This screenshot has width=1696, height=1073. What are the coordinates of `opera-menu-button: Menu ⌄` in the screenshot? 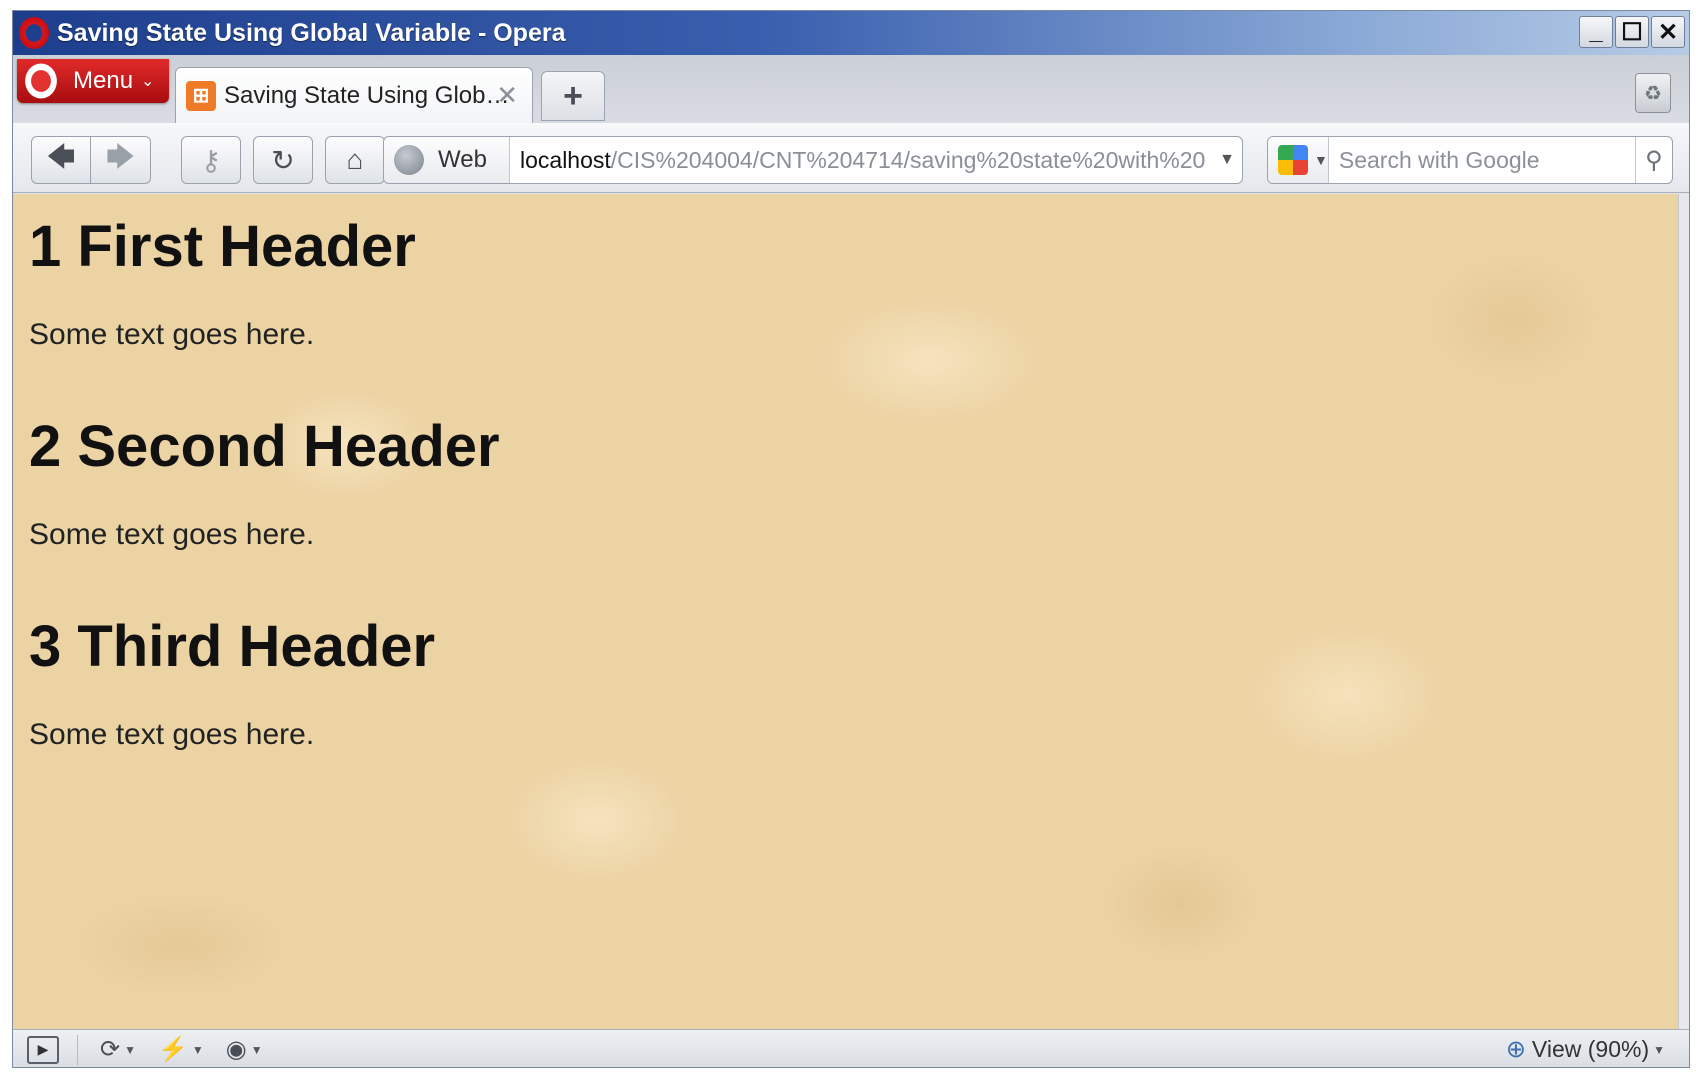 It's located at (93, 81).